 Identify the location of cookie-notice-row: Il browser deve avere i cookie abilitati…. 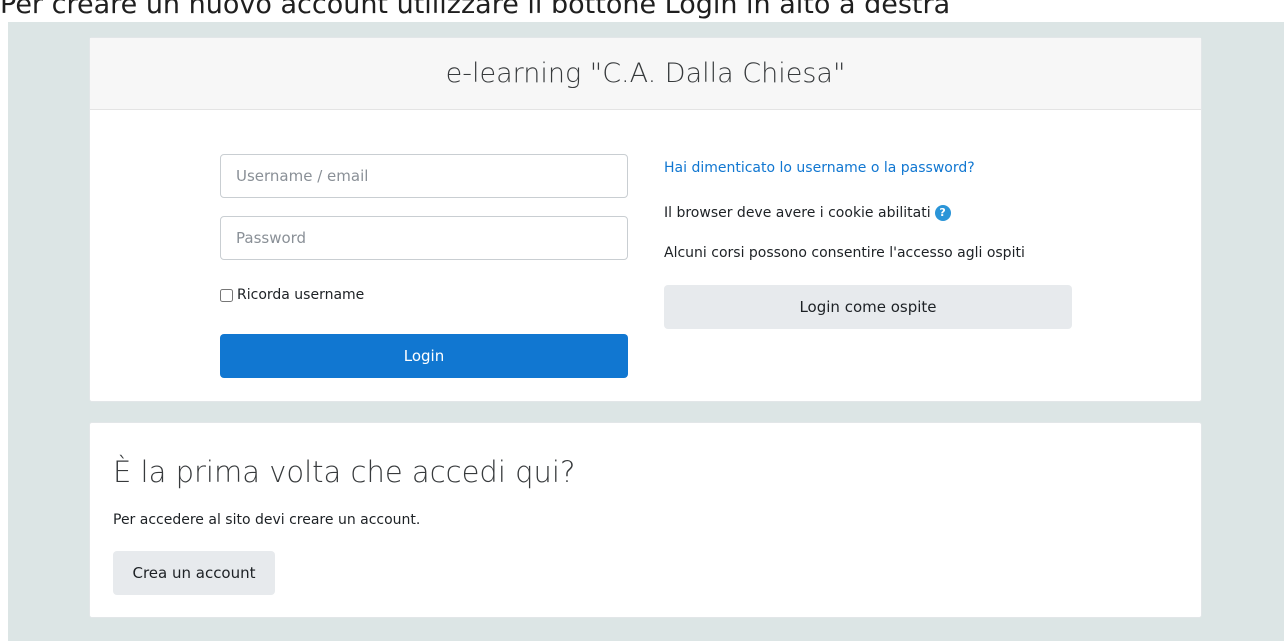
(807, 213).